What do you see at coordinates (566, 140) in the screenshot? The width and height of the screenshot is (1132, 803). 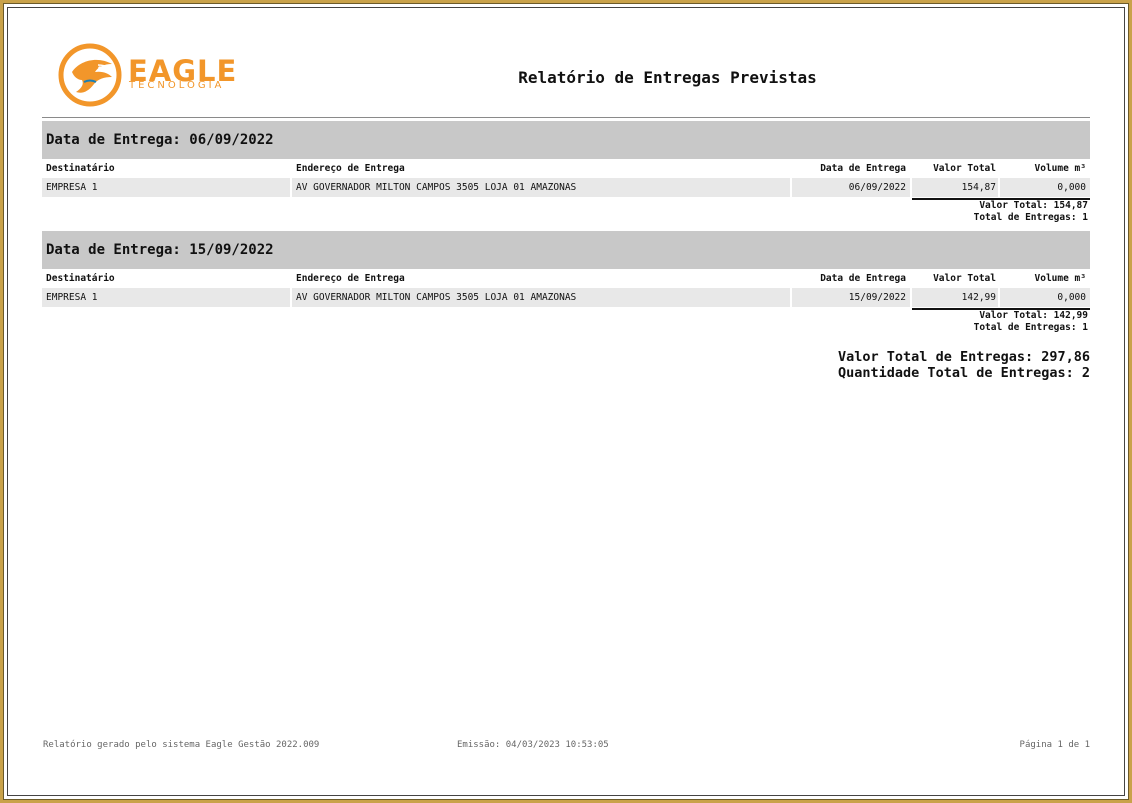 I see `group-header: Data de Entrega: 06/09/2022` at bounding box center [566, 140].